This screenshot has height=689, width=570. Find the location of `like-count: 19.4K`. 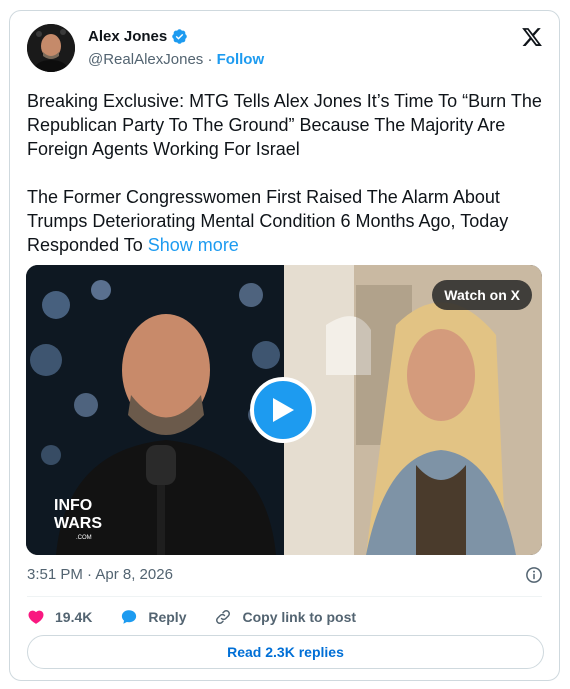

like-count: 19.4K is located at coordinates (74, 617).